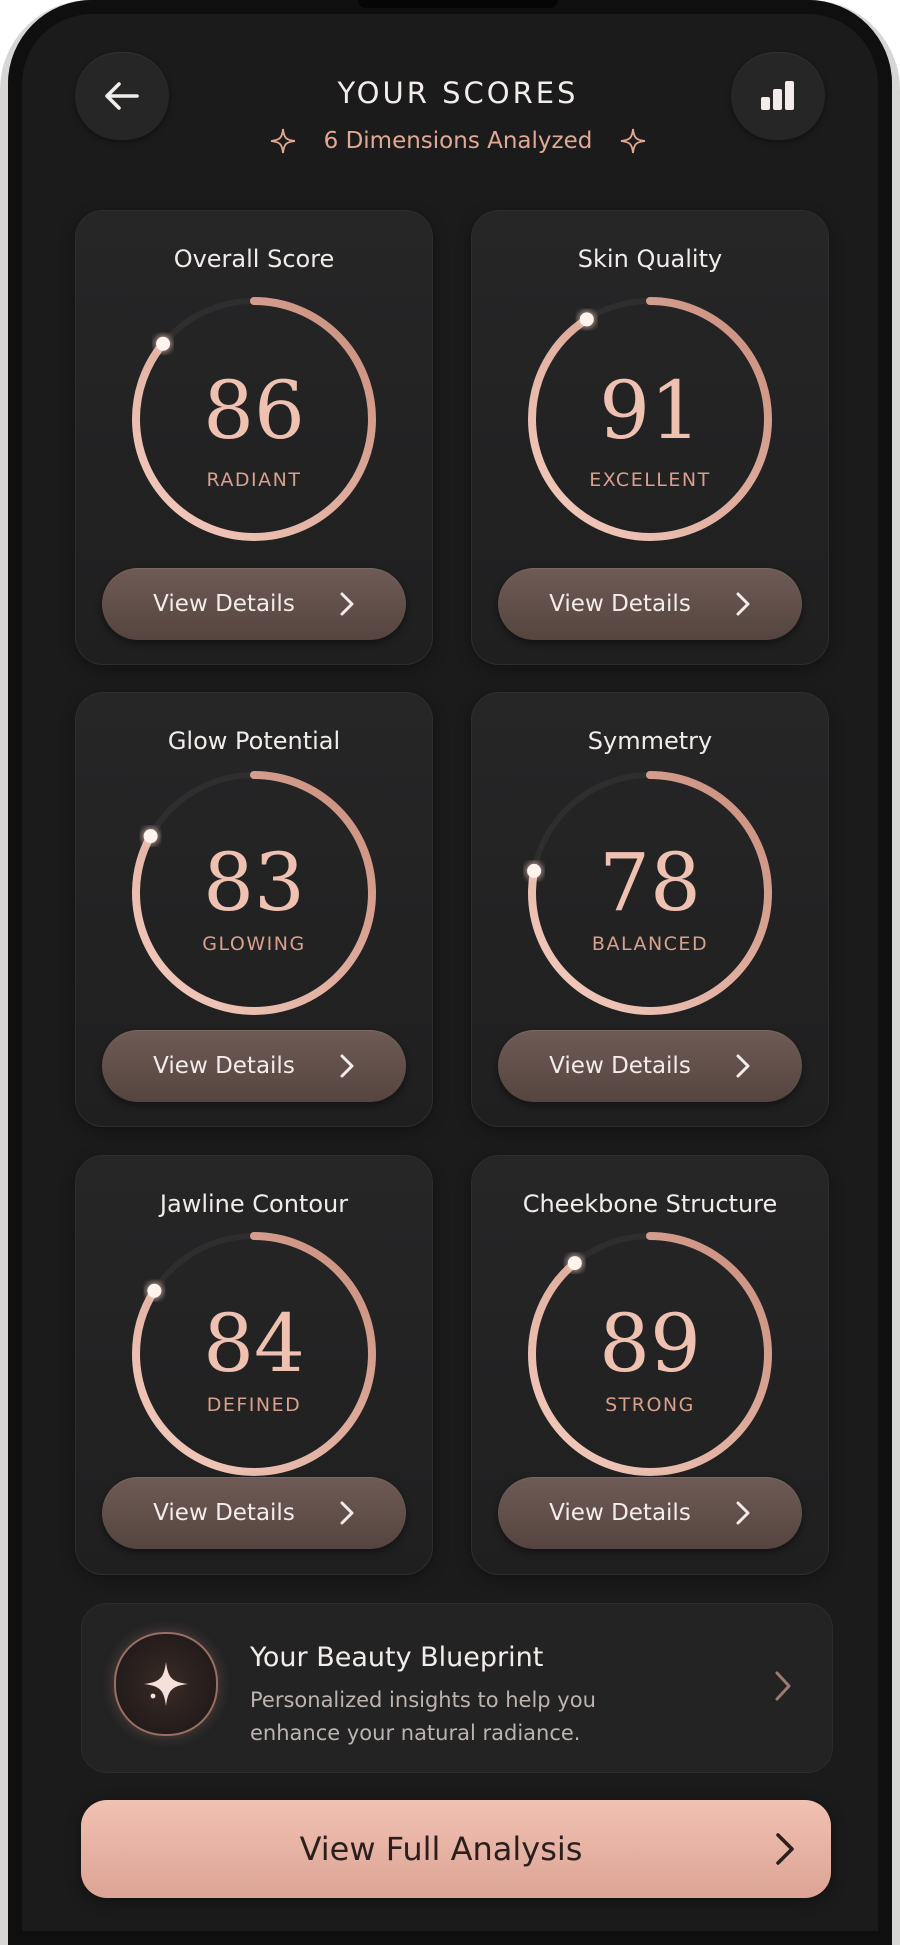 Image resolution: width=900 pixels, height=1945 pixels. Describe the element at coordinates (650, 480) in the screenshot. I see `score-label: EXCELLENT` at that location.